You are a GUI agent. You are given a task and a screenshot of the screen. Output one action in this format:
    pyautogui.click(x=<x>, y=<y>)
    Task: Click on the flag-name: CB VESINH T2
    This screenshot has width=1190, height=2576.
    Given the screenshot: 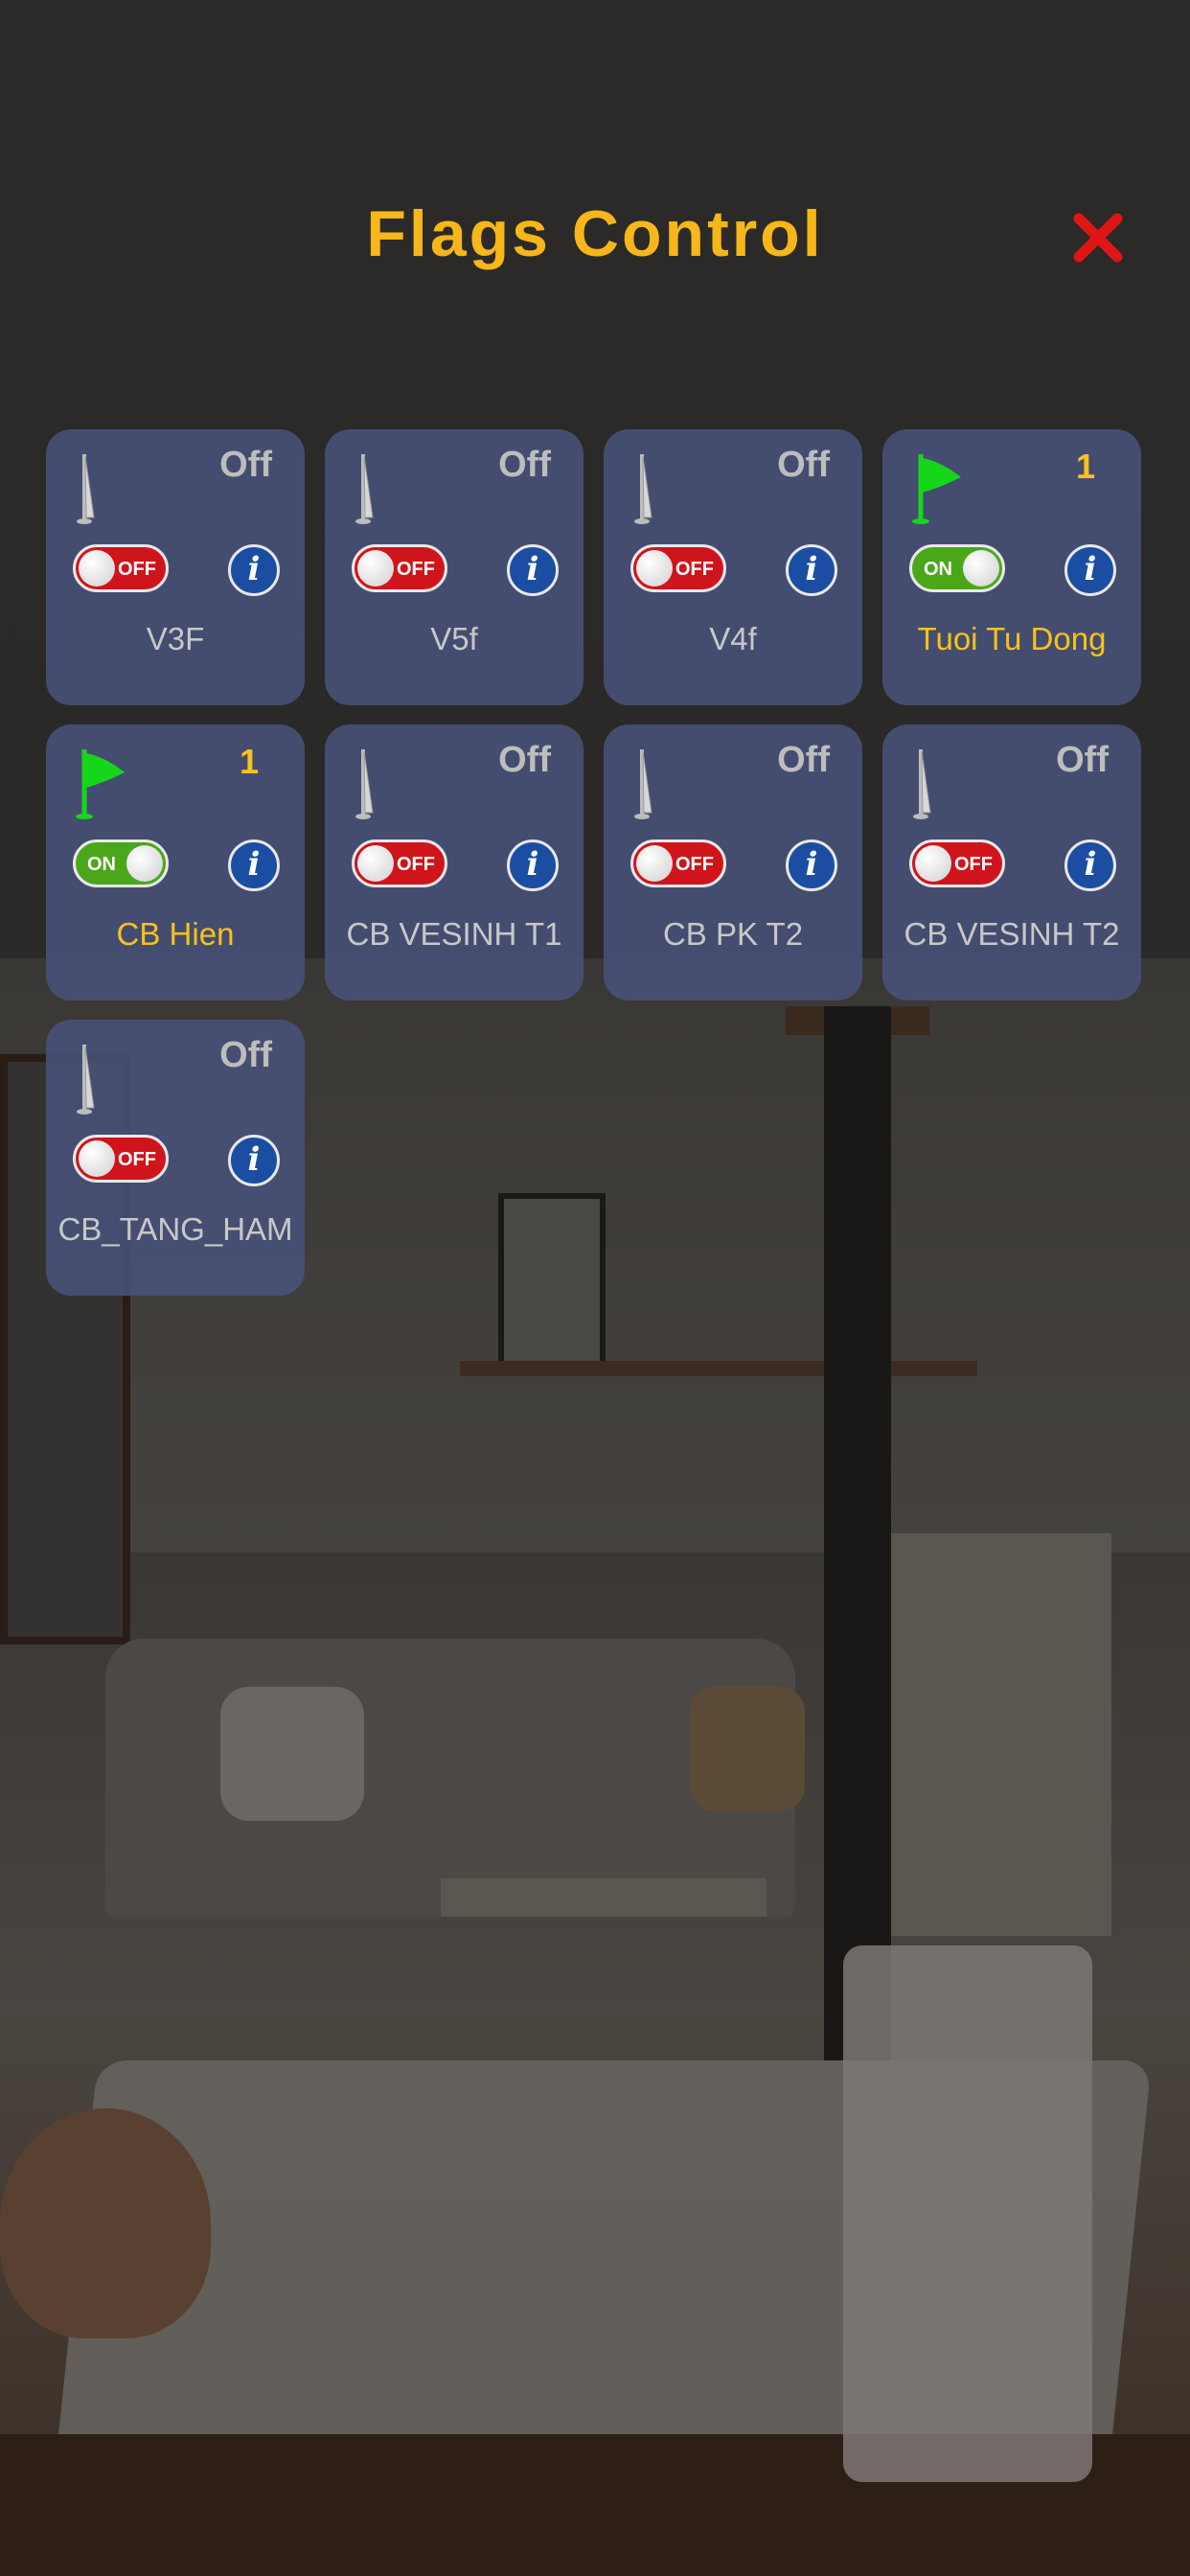 What is the action you would take?
    pyautogui.click(x=1012, y=934)
    